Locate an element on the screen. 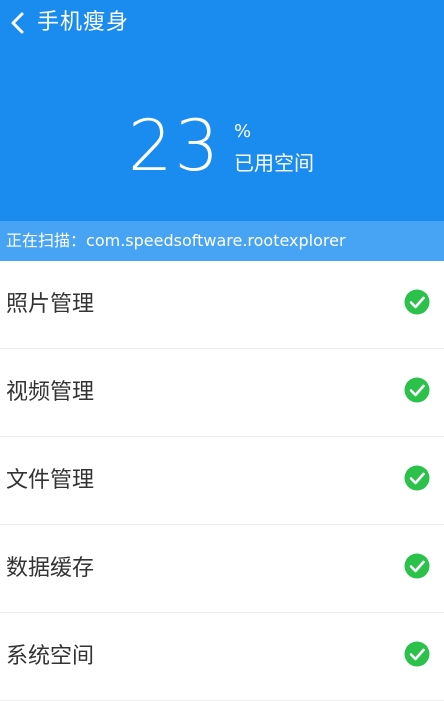  scan-status-bar: 正在扫描：com.speedsoftware.rootexplorer is located at coordinates (222, 241).